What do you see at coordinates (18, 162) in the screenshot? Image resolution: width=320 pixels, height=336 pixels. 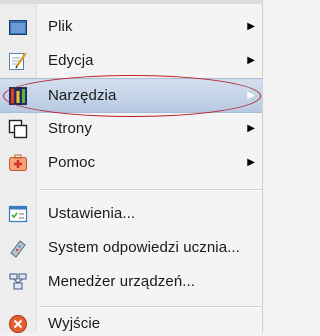 I see `help-icon` at bounding box center [18, 162].